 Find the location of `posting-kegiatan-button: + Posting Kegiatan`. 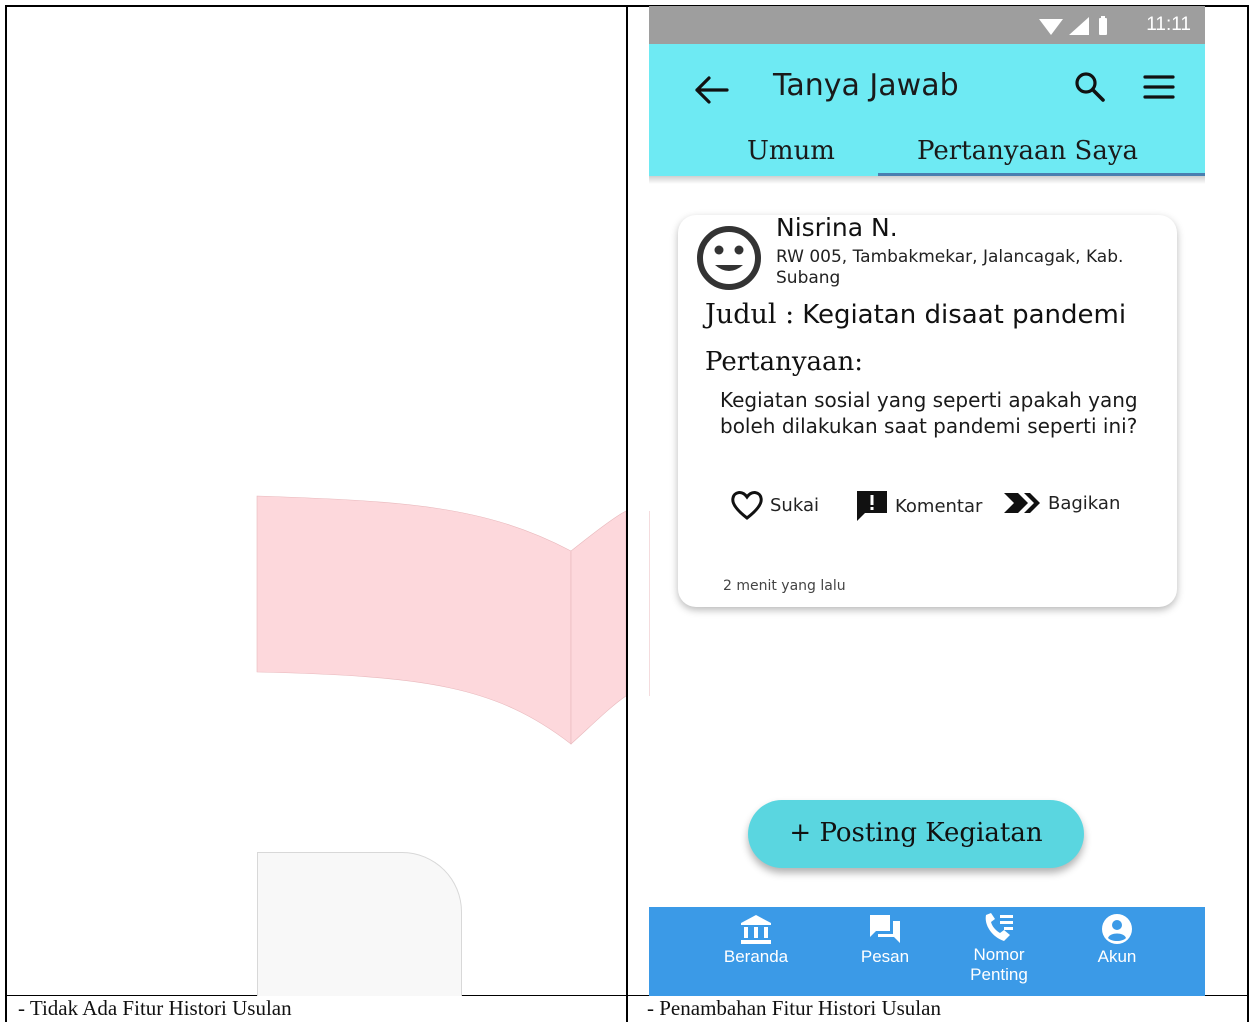

posting-kegiatan-button: + Posting Kegiatan is located at coordinates (916, 834).